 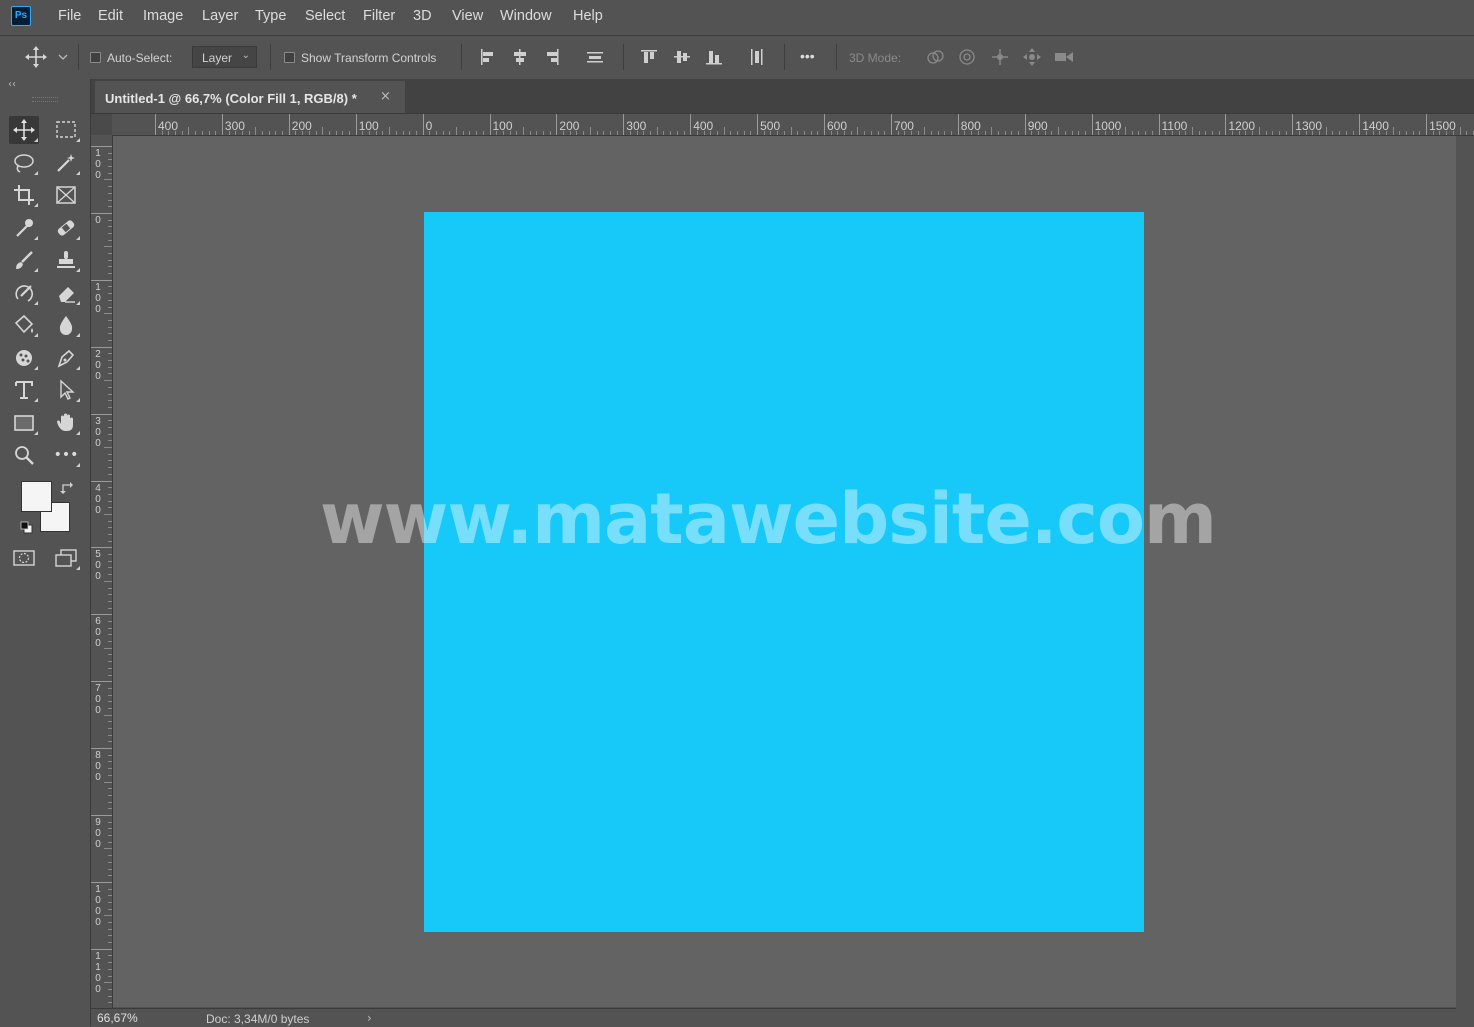 I want to click on eraser-tool, so click(x=66, y=293).